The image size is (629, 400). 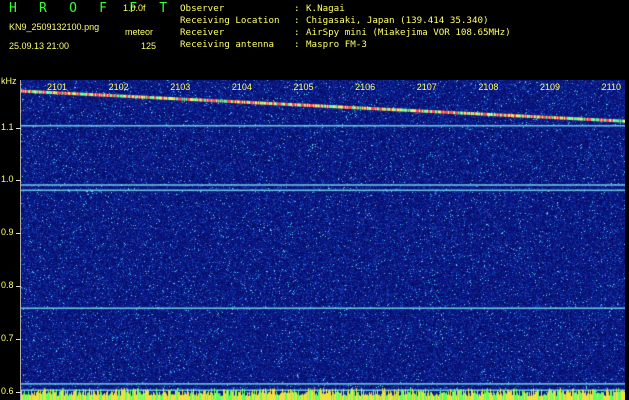 What do you see at coordinates (262, 8) in the screenshot?
I see `info-row-observer: Observer: K.Nagai` at bounding box center [262, 8].